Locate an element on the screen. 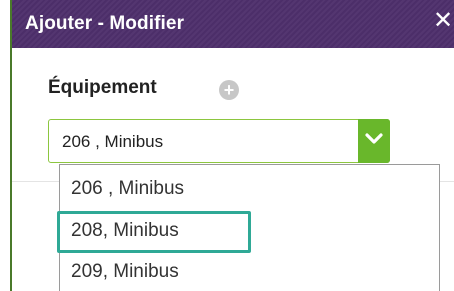 The height and width of the screenshot is (291, 454). chevron-down-icon is located at coordinates (374, 138).